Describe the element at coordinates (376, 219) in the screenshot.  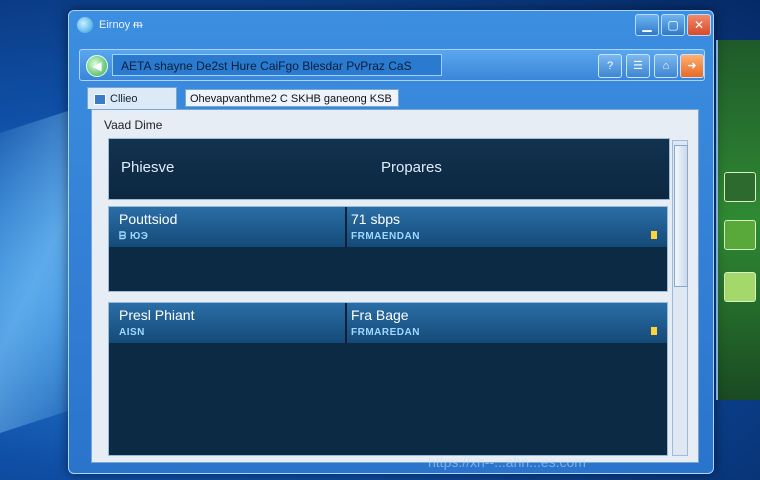
I see `item-property: 71 sbps` at that location.